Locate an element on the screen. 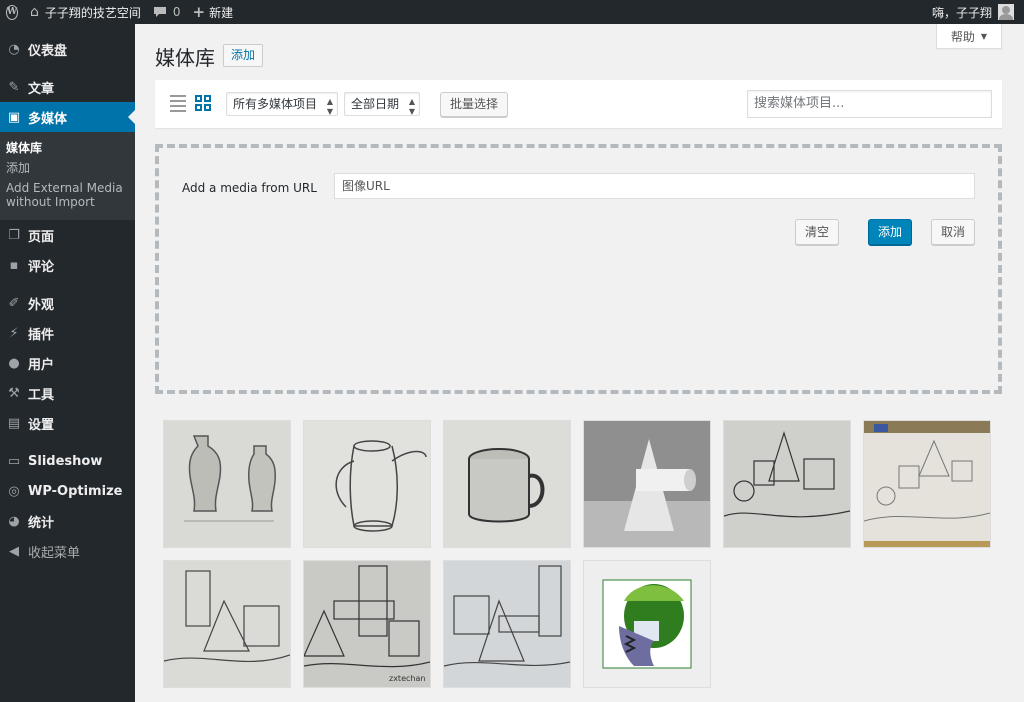 The width and height of the screenshot is (1024, 702). pin-icon: ✎ is located at coordinates (14, 87).